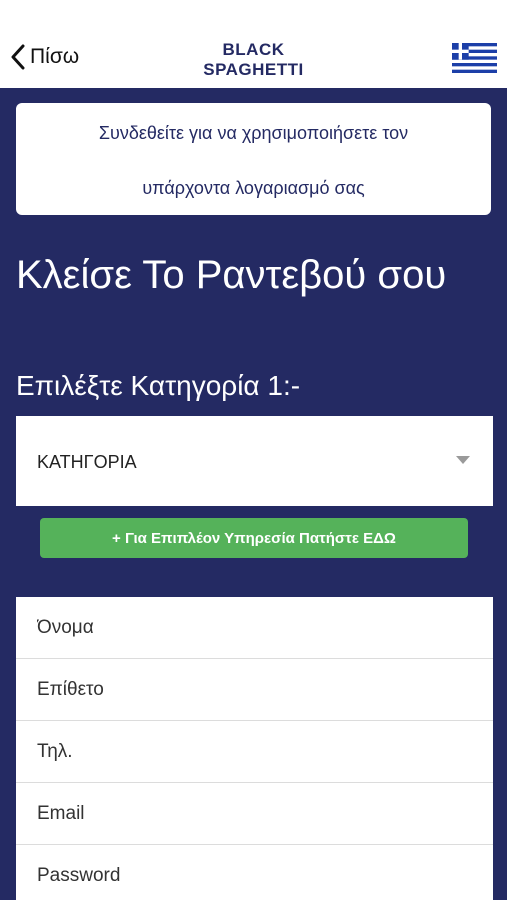 The height and width of the screenshot is (900, 507). I want to click on caret-down-icon, so click(463, 460).